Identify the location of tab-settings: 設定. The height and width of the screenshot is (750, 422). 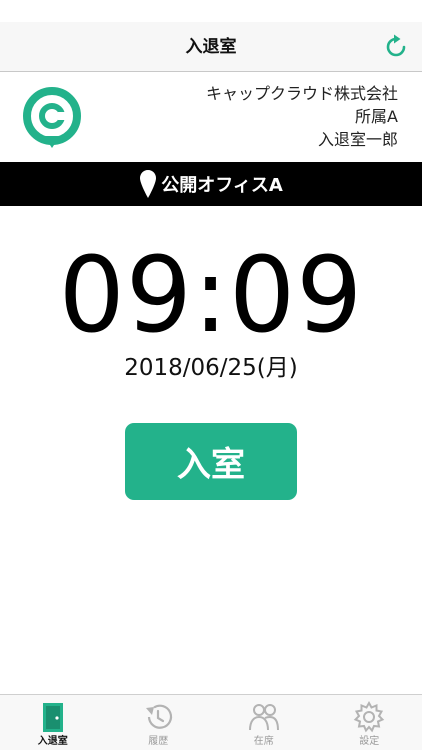
(369, 722).